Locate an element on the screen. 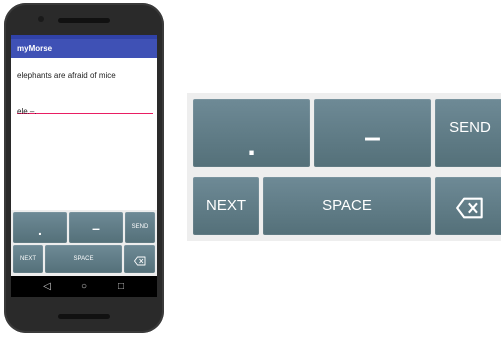 This screenshot has height=337, width=501. next-key-large-label: NEXT is located at coordinates (225, 205).